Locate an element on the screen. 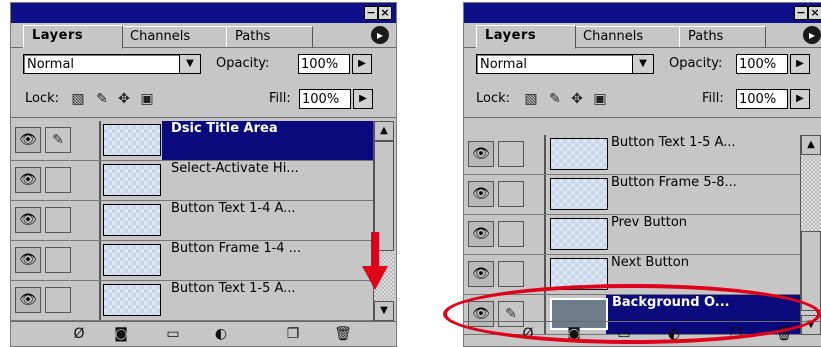  scroll-down-button: ▼ is located at coordinates (384, 311).